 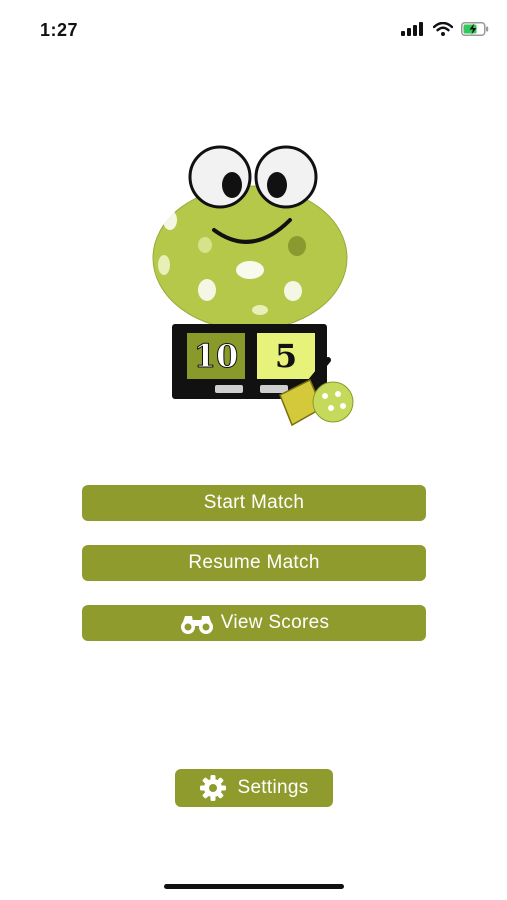 What do you see at coordinates (273, 787) in the screenshot?
I see `settings-label: Settings` at bounding box center [273, 787].